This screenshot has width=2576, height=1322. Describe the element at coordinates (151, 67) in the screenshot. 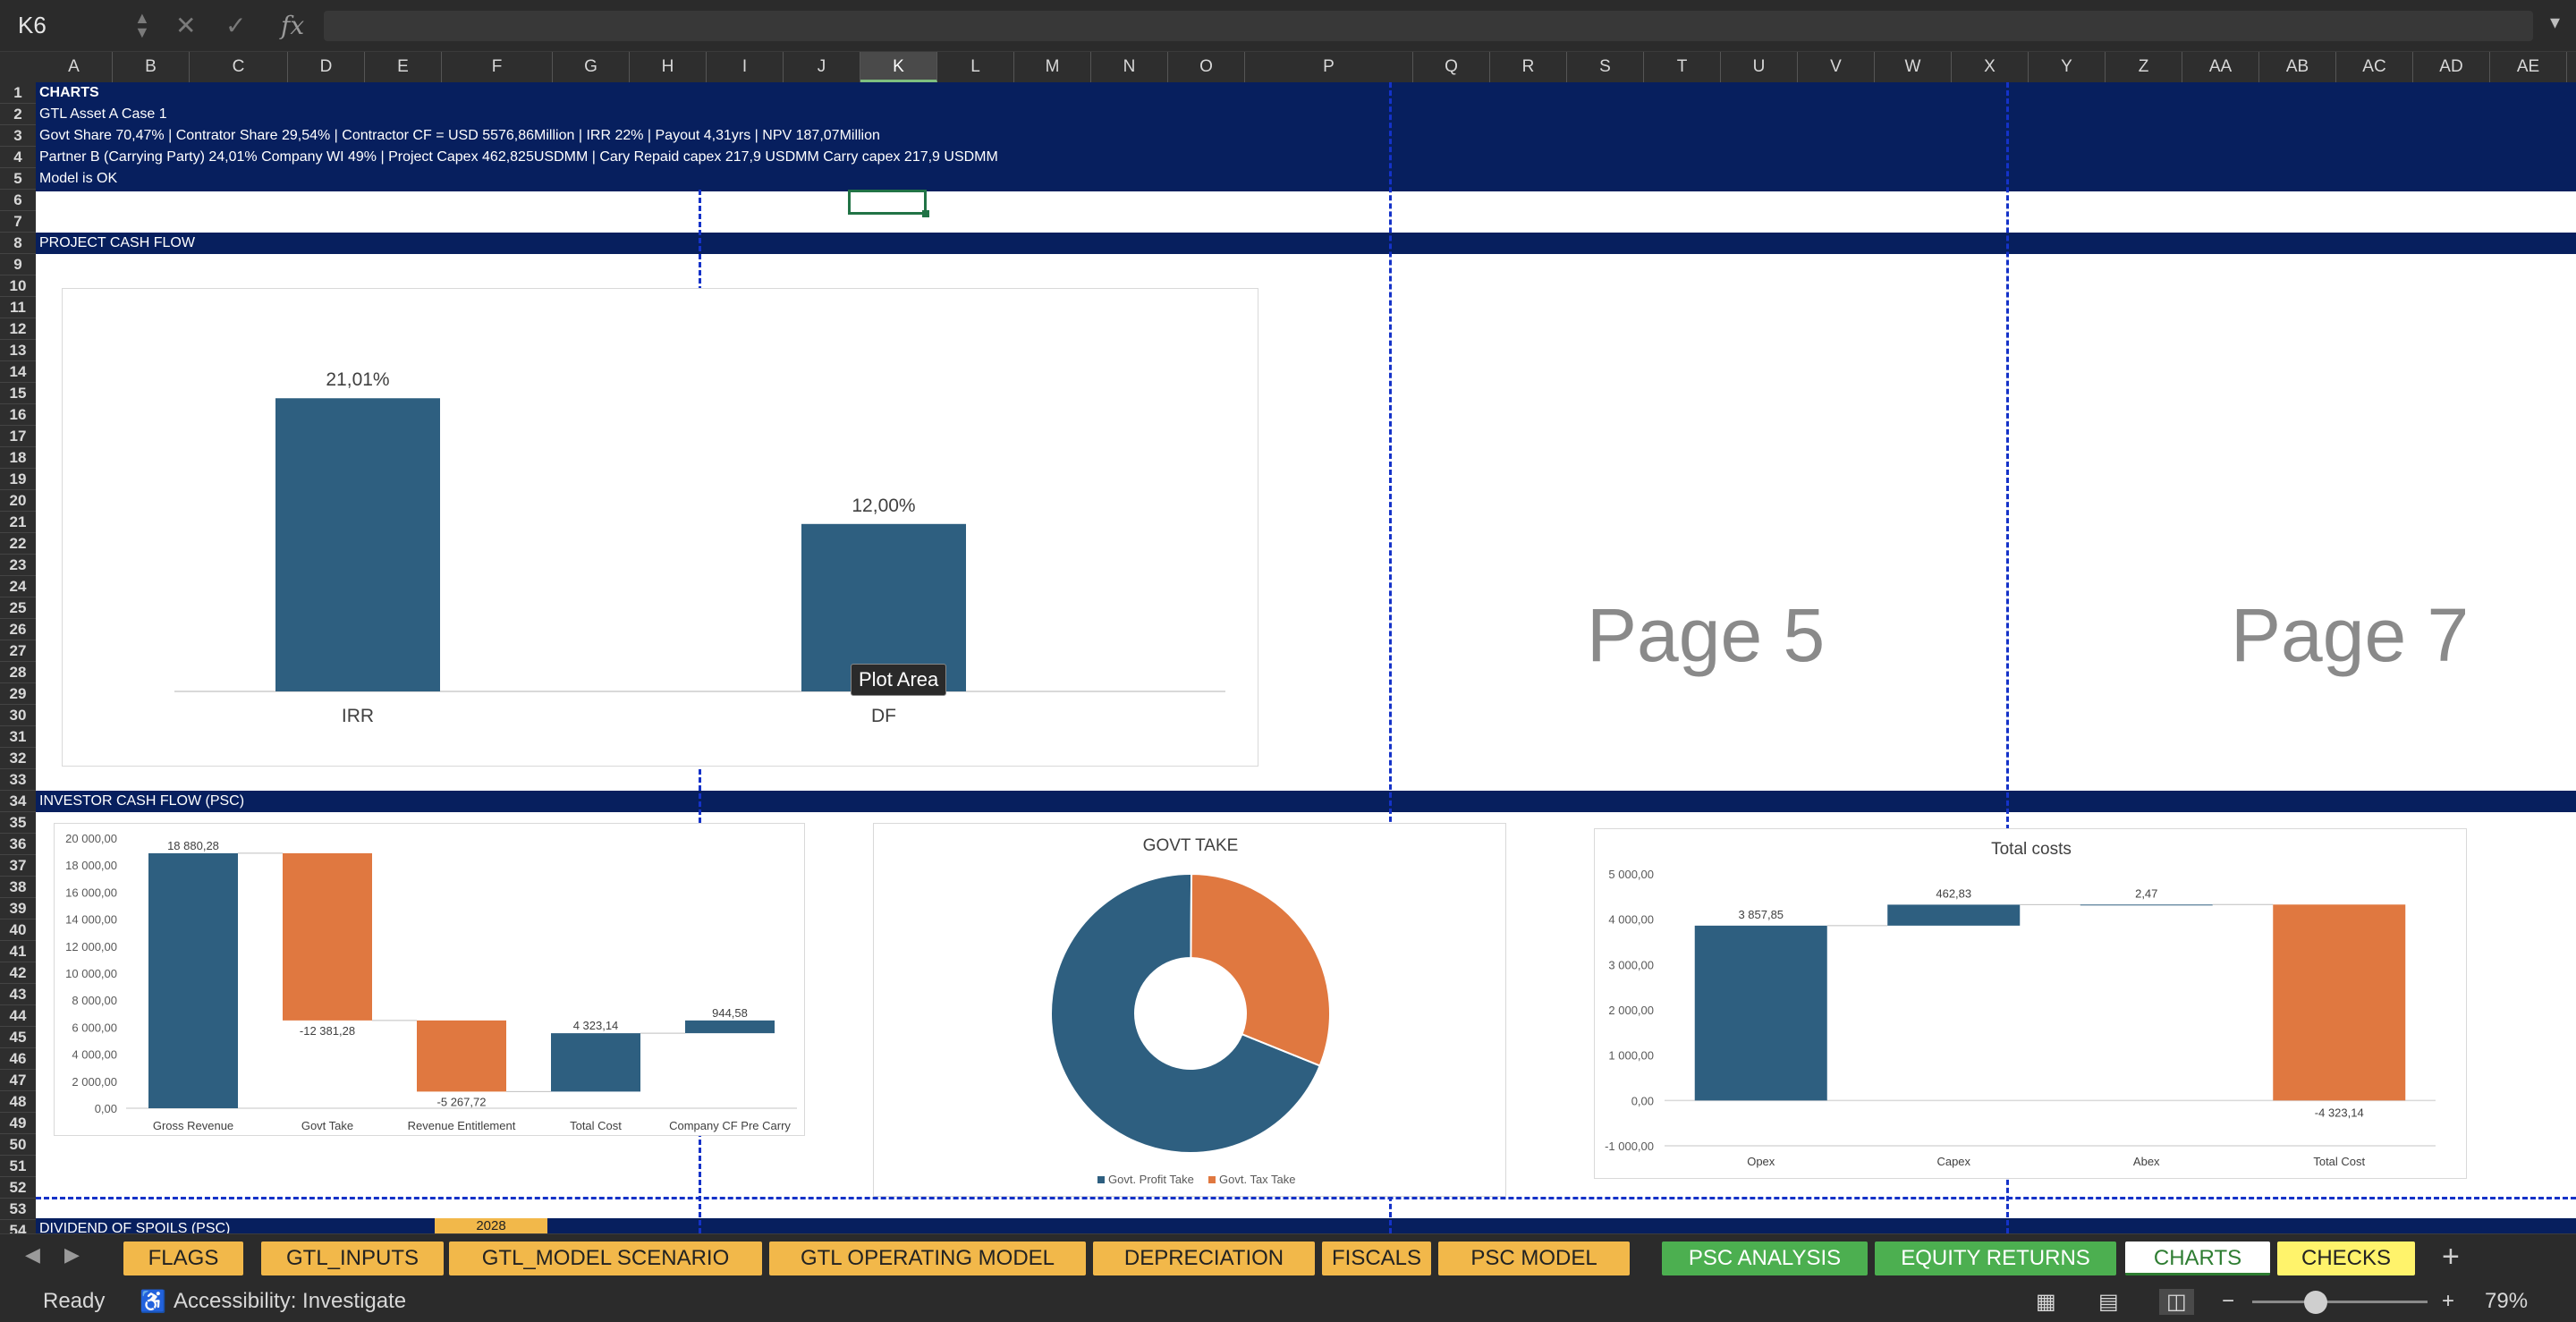

I see `column-header-b: B` at that location.